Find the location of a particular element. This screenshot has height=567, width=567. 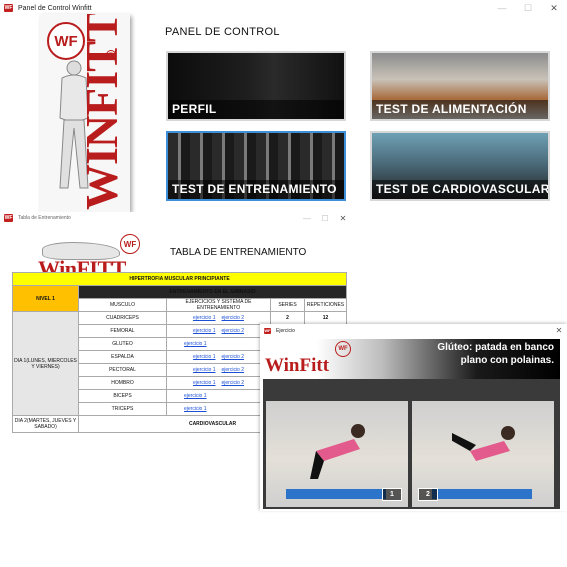

muscle-cell: BICEPS is located at coordinates (122, 396).